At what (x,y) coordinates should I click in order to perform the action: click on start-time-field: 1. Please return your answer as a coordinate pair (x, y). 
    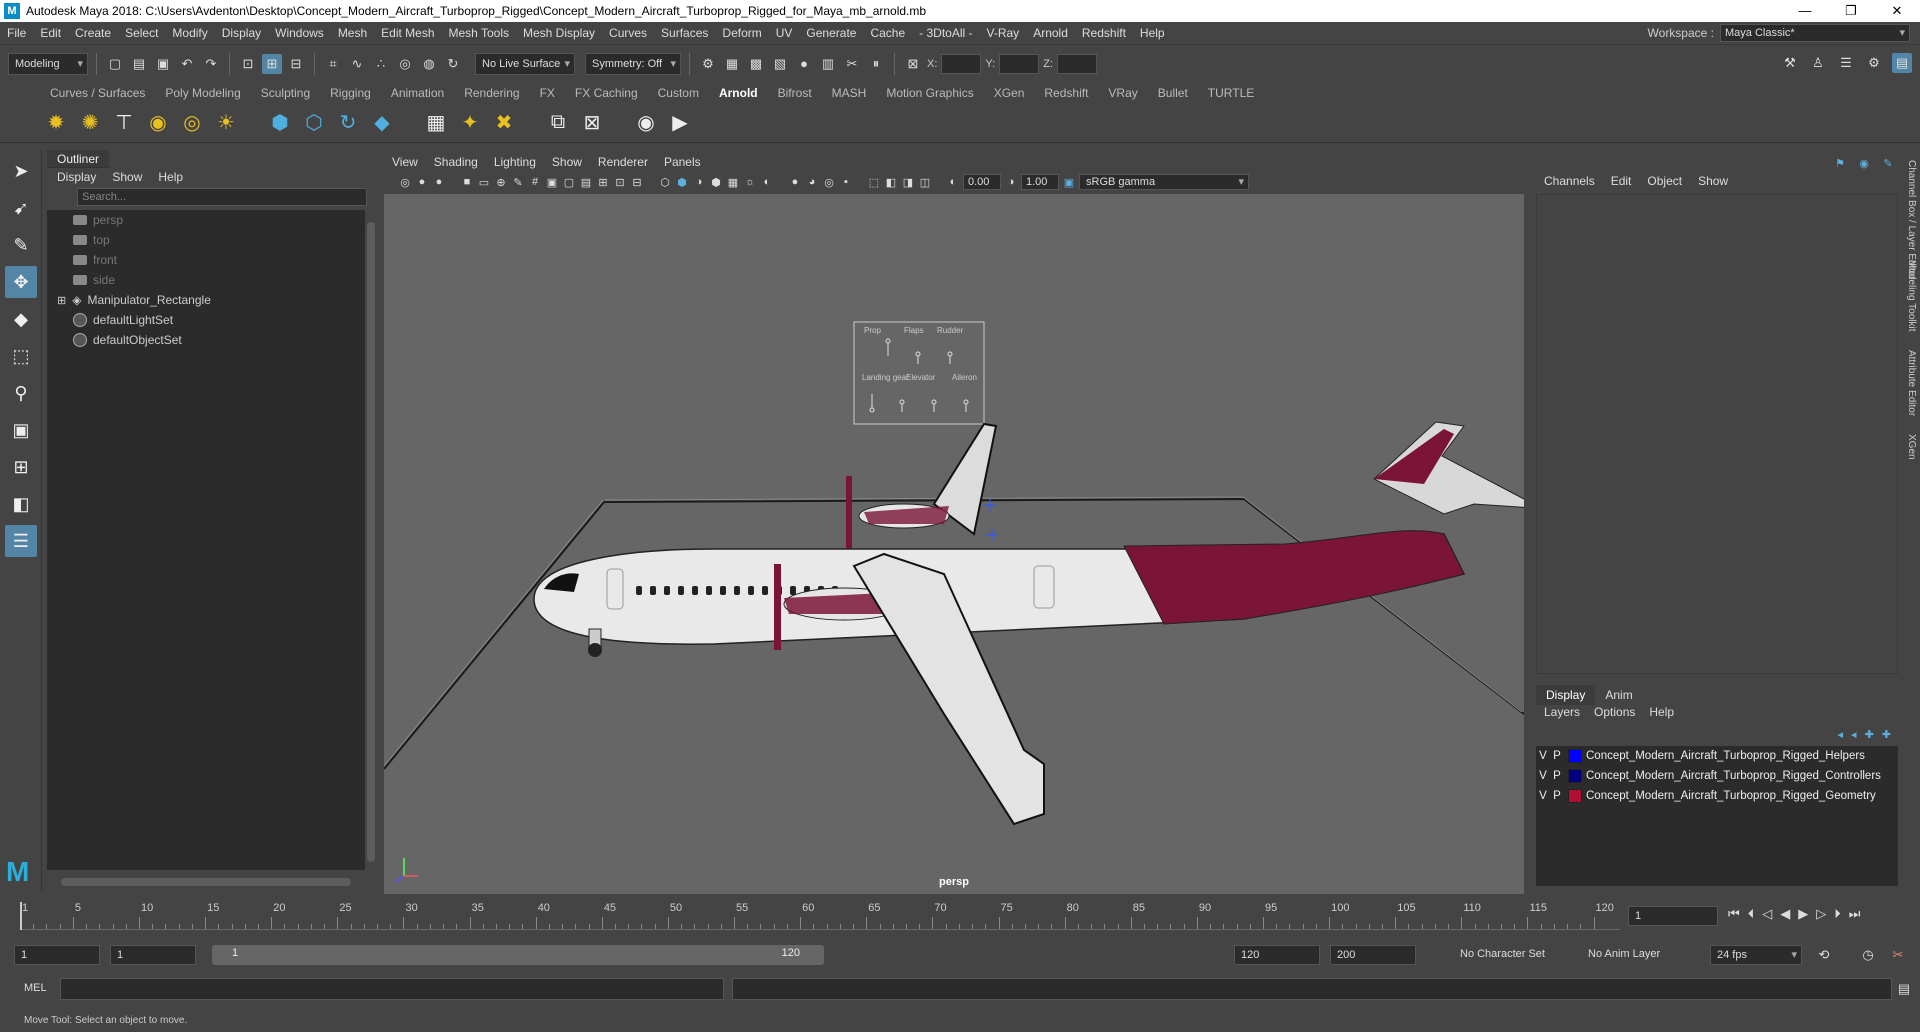
    Looking at the image, I should click on (57, 955).